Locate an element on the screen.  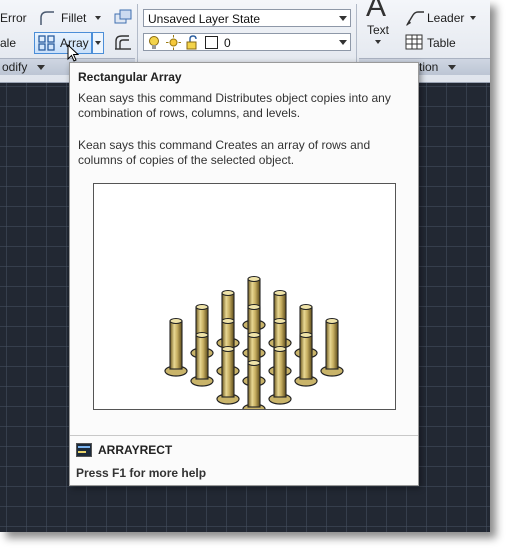
command-icon is located at coordinates (84, 452).